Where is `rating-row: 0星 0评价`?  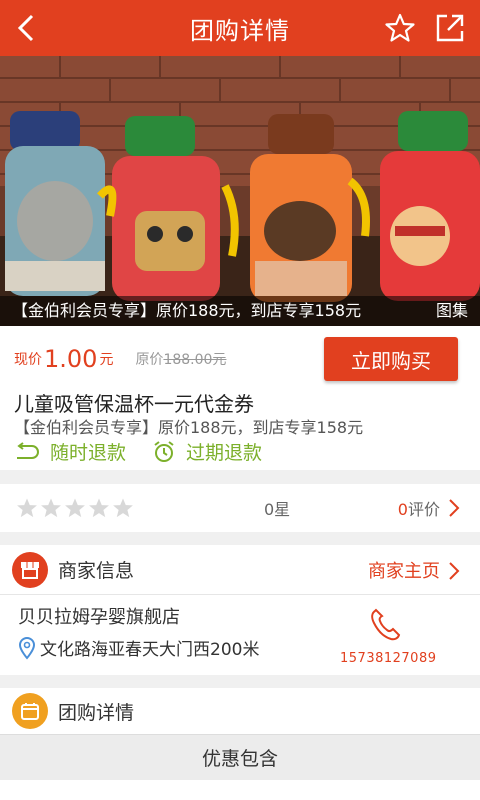
rating-row: 0星 0评价 is located at coordinates (240, 508).